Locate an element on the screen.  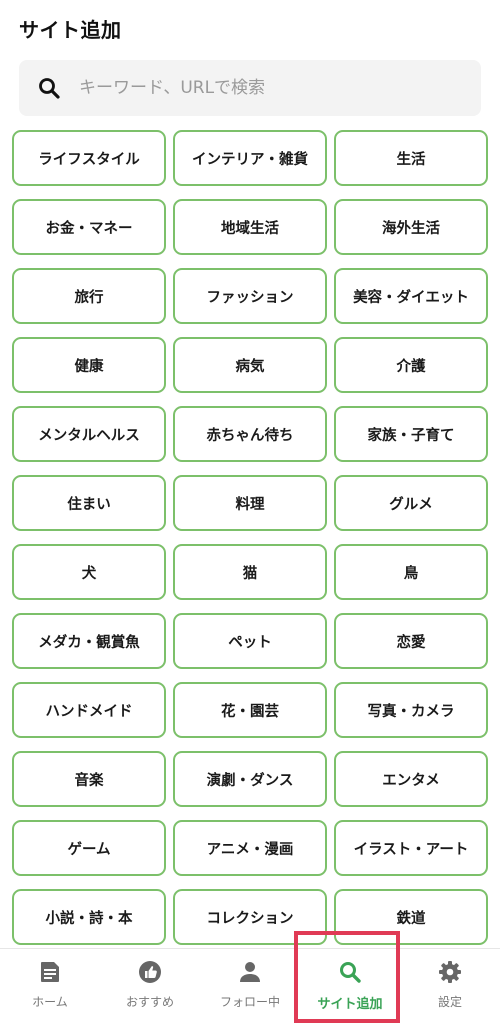
bottom-tab-bar: ホーム おすすめ フォロー中 サイト追加 設定 is located at coordinates (250, 978).